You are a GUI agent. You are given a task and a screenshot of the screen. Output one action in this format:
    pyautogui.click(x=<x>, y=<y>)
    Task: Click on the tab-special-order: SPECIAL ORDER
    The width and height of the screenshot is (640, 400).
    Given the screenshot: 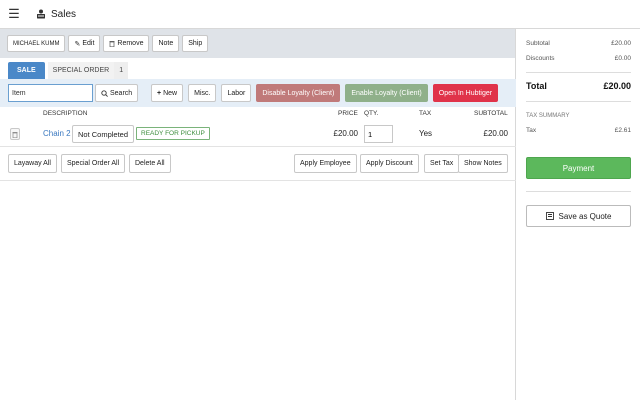 What is the action you would take?
    pyautogui.click(x=81, y=70)
    